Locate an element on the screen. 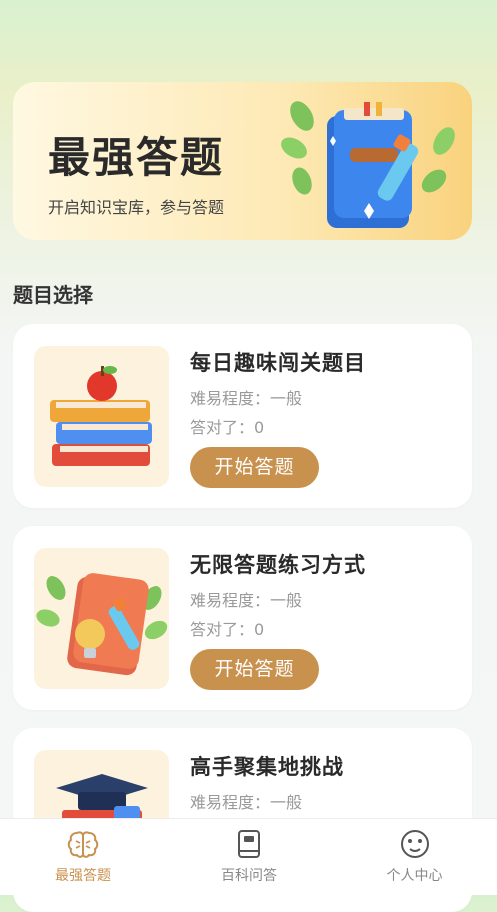  face-icon is located at coordinates (414, 844).